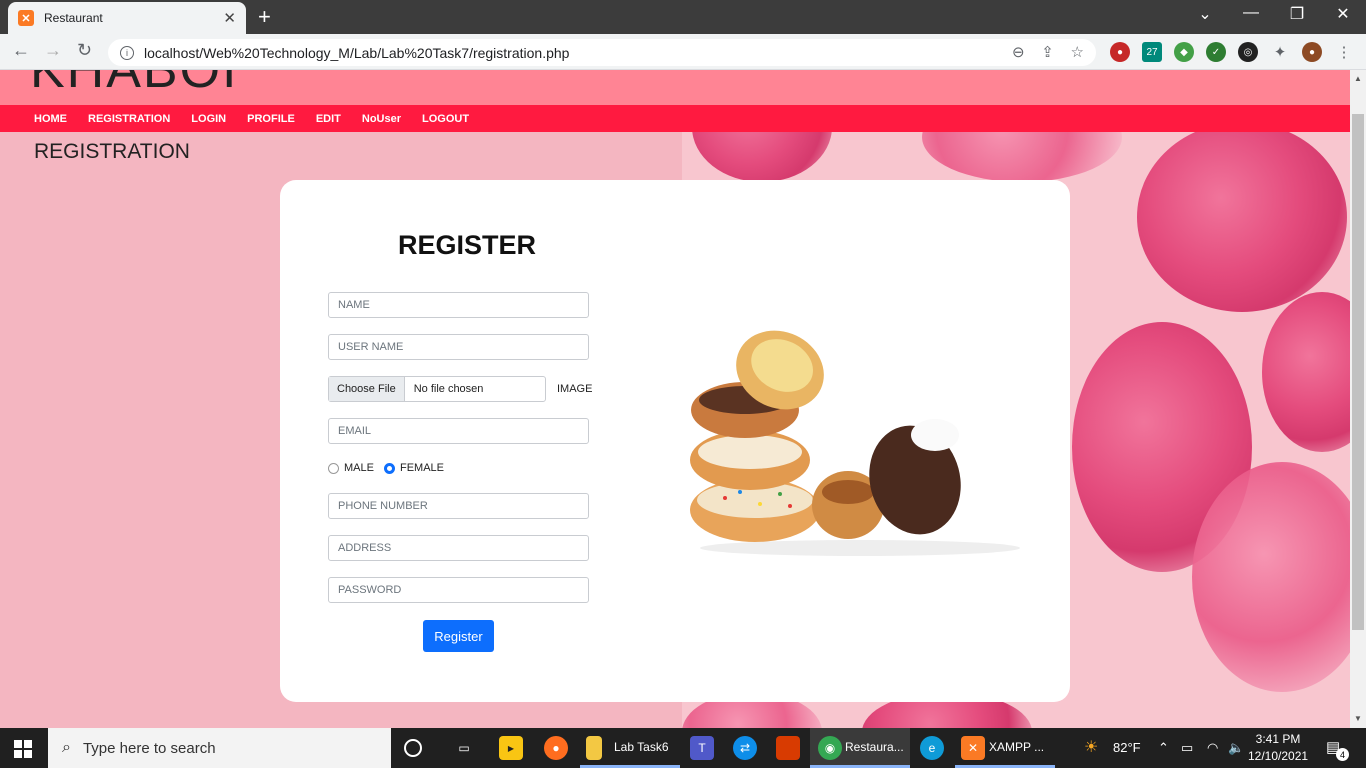  I want to click on gender-radio-group: MALE FEMALE, so click(386, 468).